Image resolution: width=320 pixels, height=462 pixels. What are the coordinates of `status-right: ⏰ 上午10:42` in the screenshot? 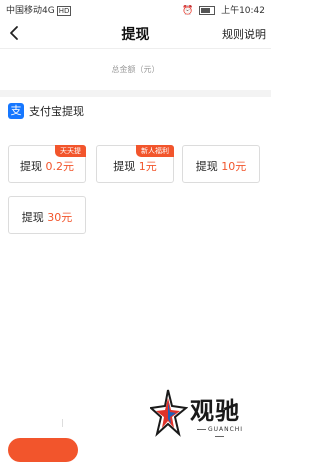 It's located at (223, 9).